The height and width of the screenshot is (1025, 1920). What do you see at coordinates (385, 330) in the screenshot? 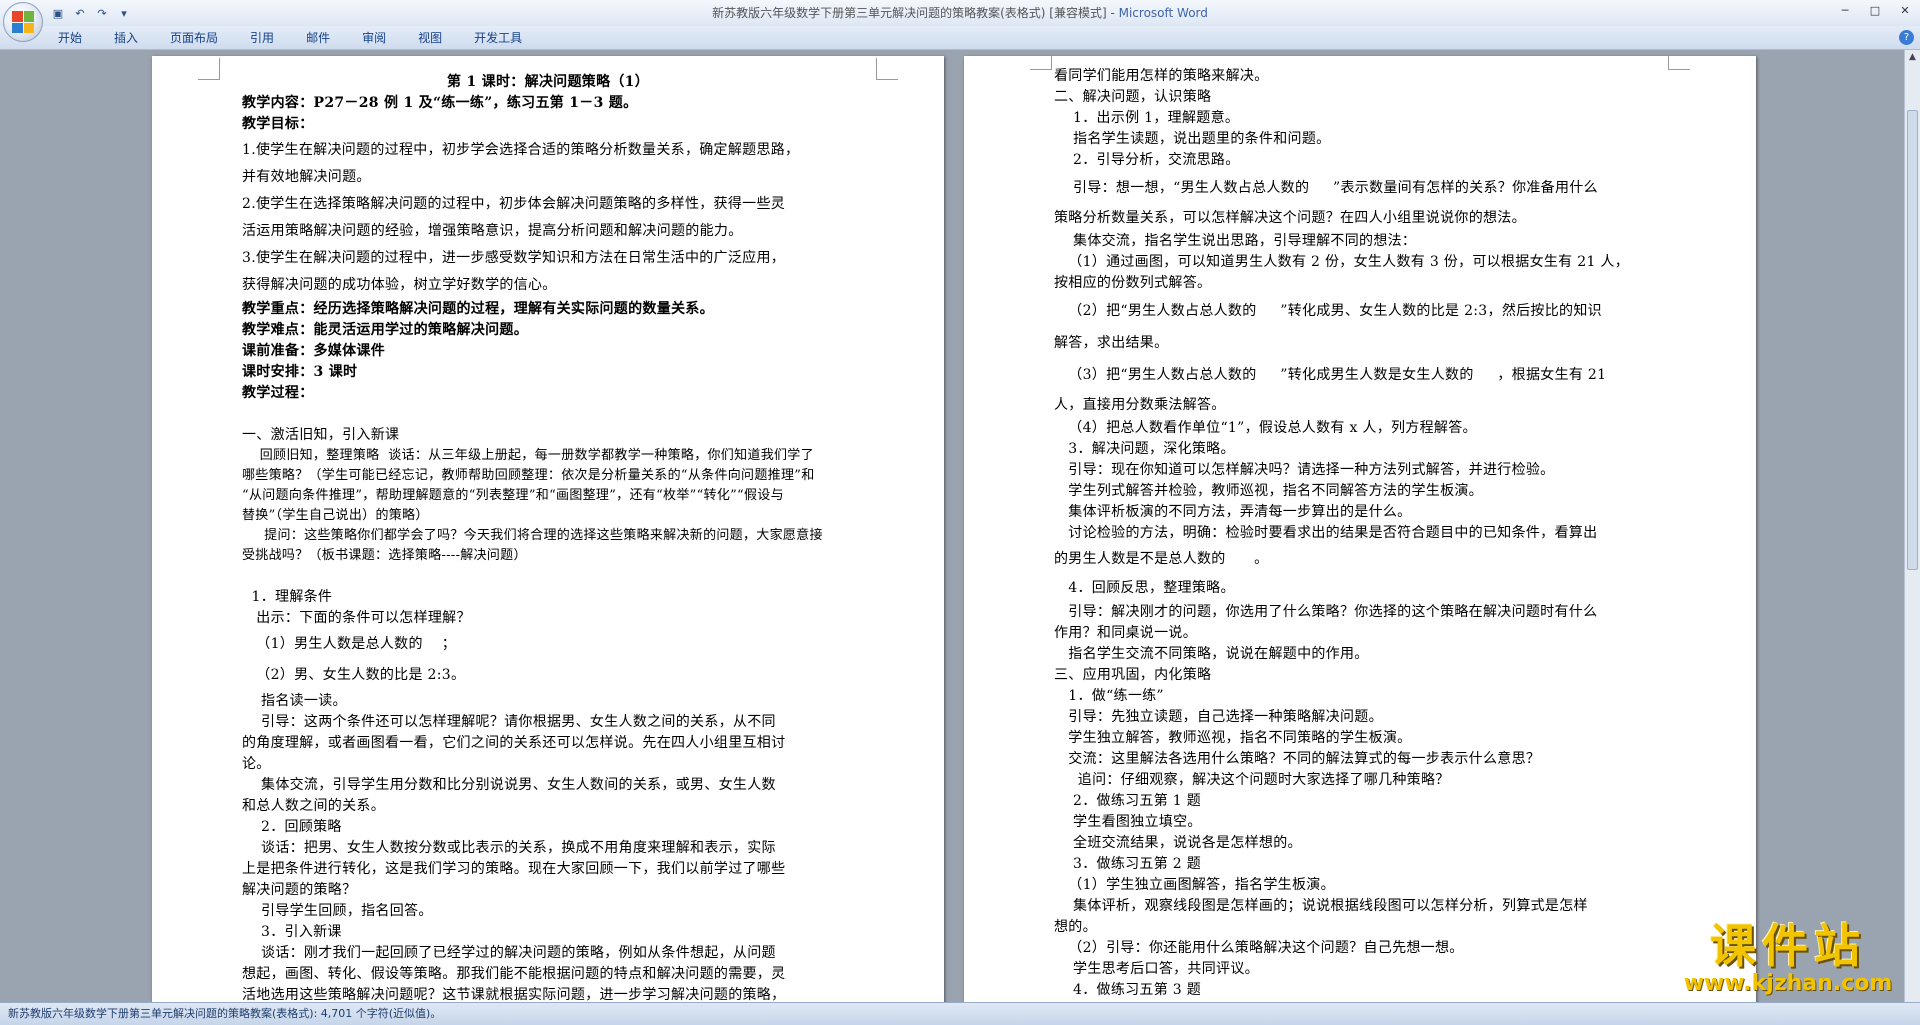
I see `doc-line: 教学难点：能灵活运用学过的策略解决问题。` at bounding box center [385, 330].